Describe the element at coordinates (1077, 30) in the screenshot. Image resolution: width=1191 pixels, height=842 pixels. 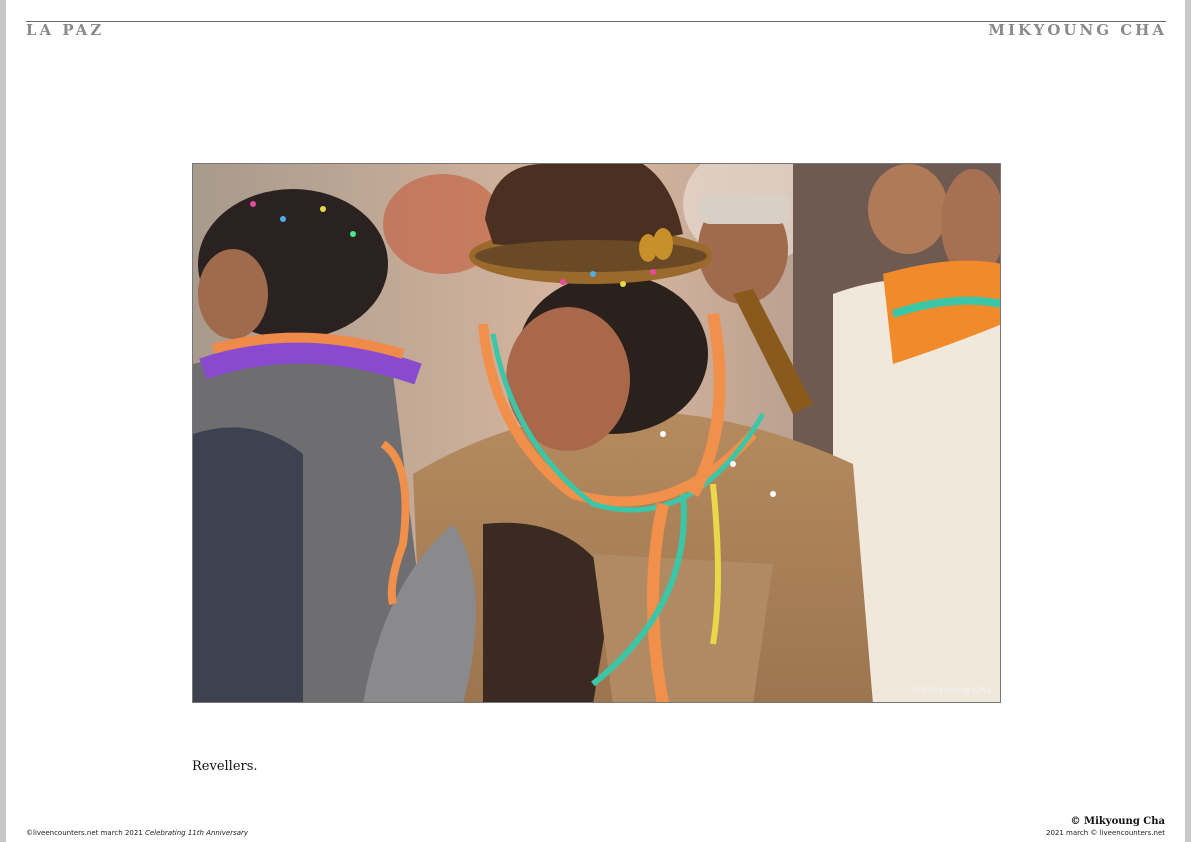
I see `author-name: MIKYOUNG CHA` at that location.